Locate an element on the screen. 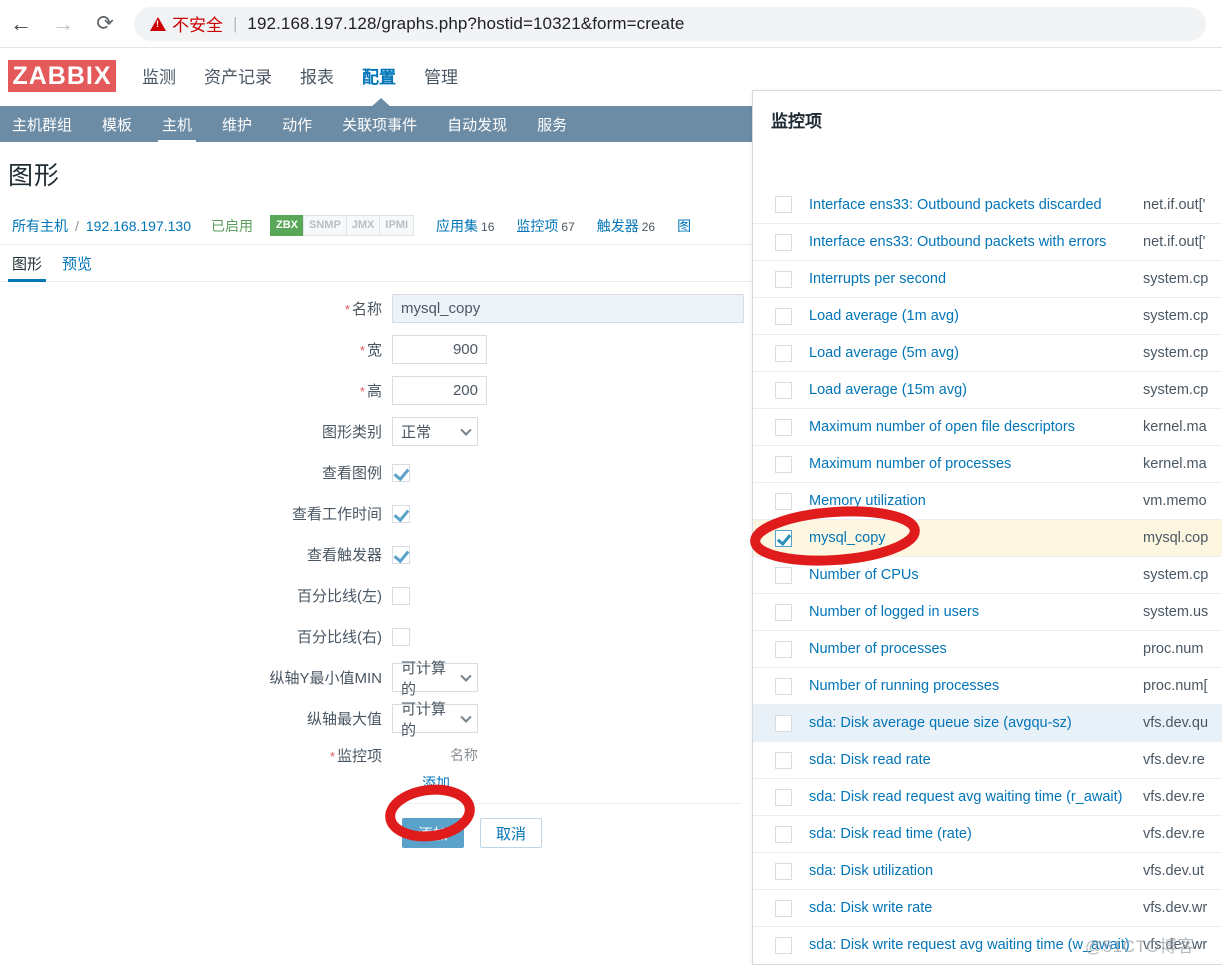  item-row-name: Memory utilization is located at coordinates (867, 501).